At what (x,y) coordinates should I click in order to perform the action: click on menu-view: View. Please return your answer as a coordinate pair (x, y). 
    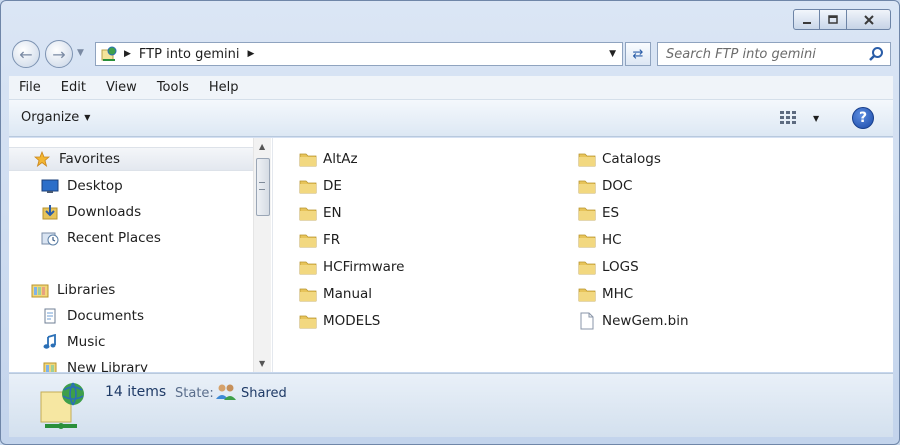
    Looking at the image, I should click on (121, 87).